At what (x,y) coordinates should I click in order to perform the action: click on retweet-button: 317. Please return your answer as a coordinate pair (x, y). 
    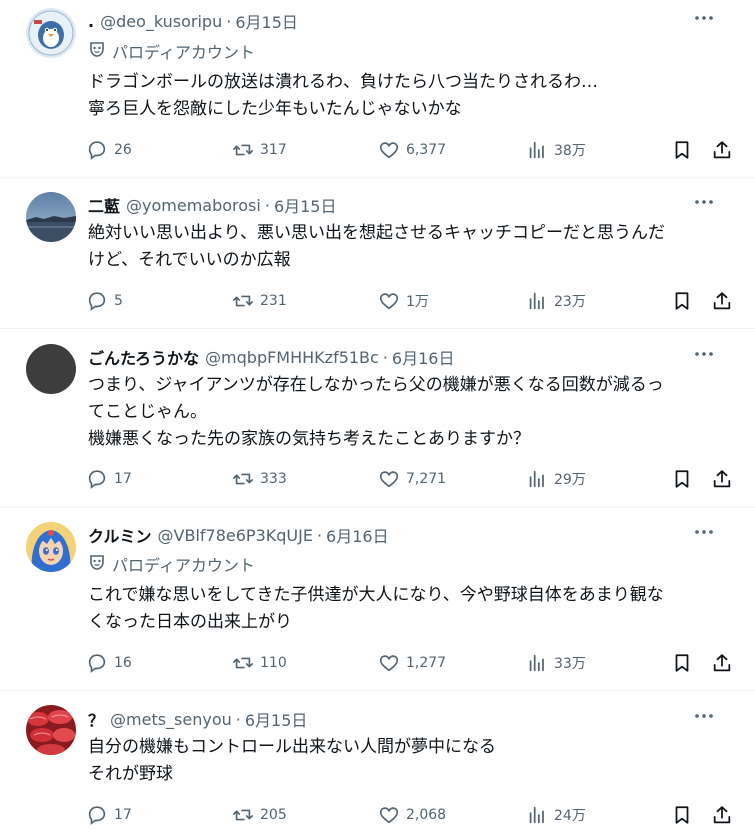
    Looking at the image, I should click on (259, 150).